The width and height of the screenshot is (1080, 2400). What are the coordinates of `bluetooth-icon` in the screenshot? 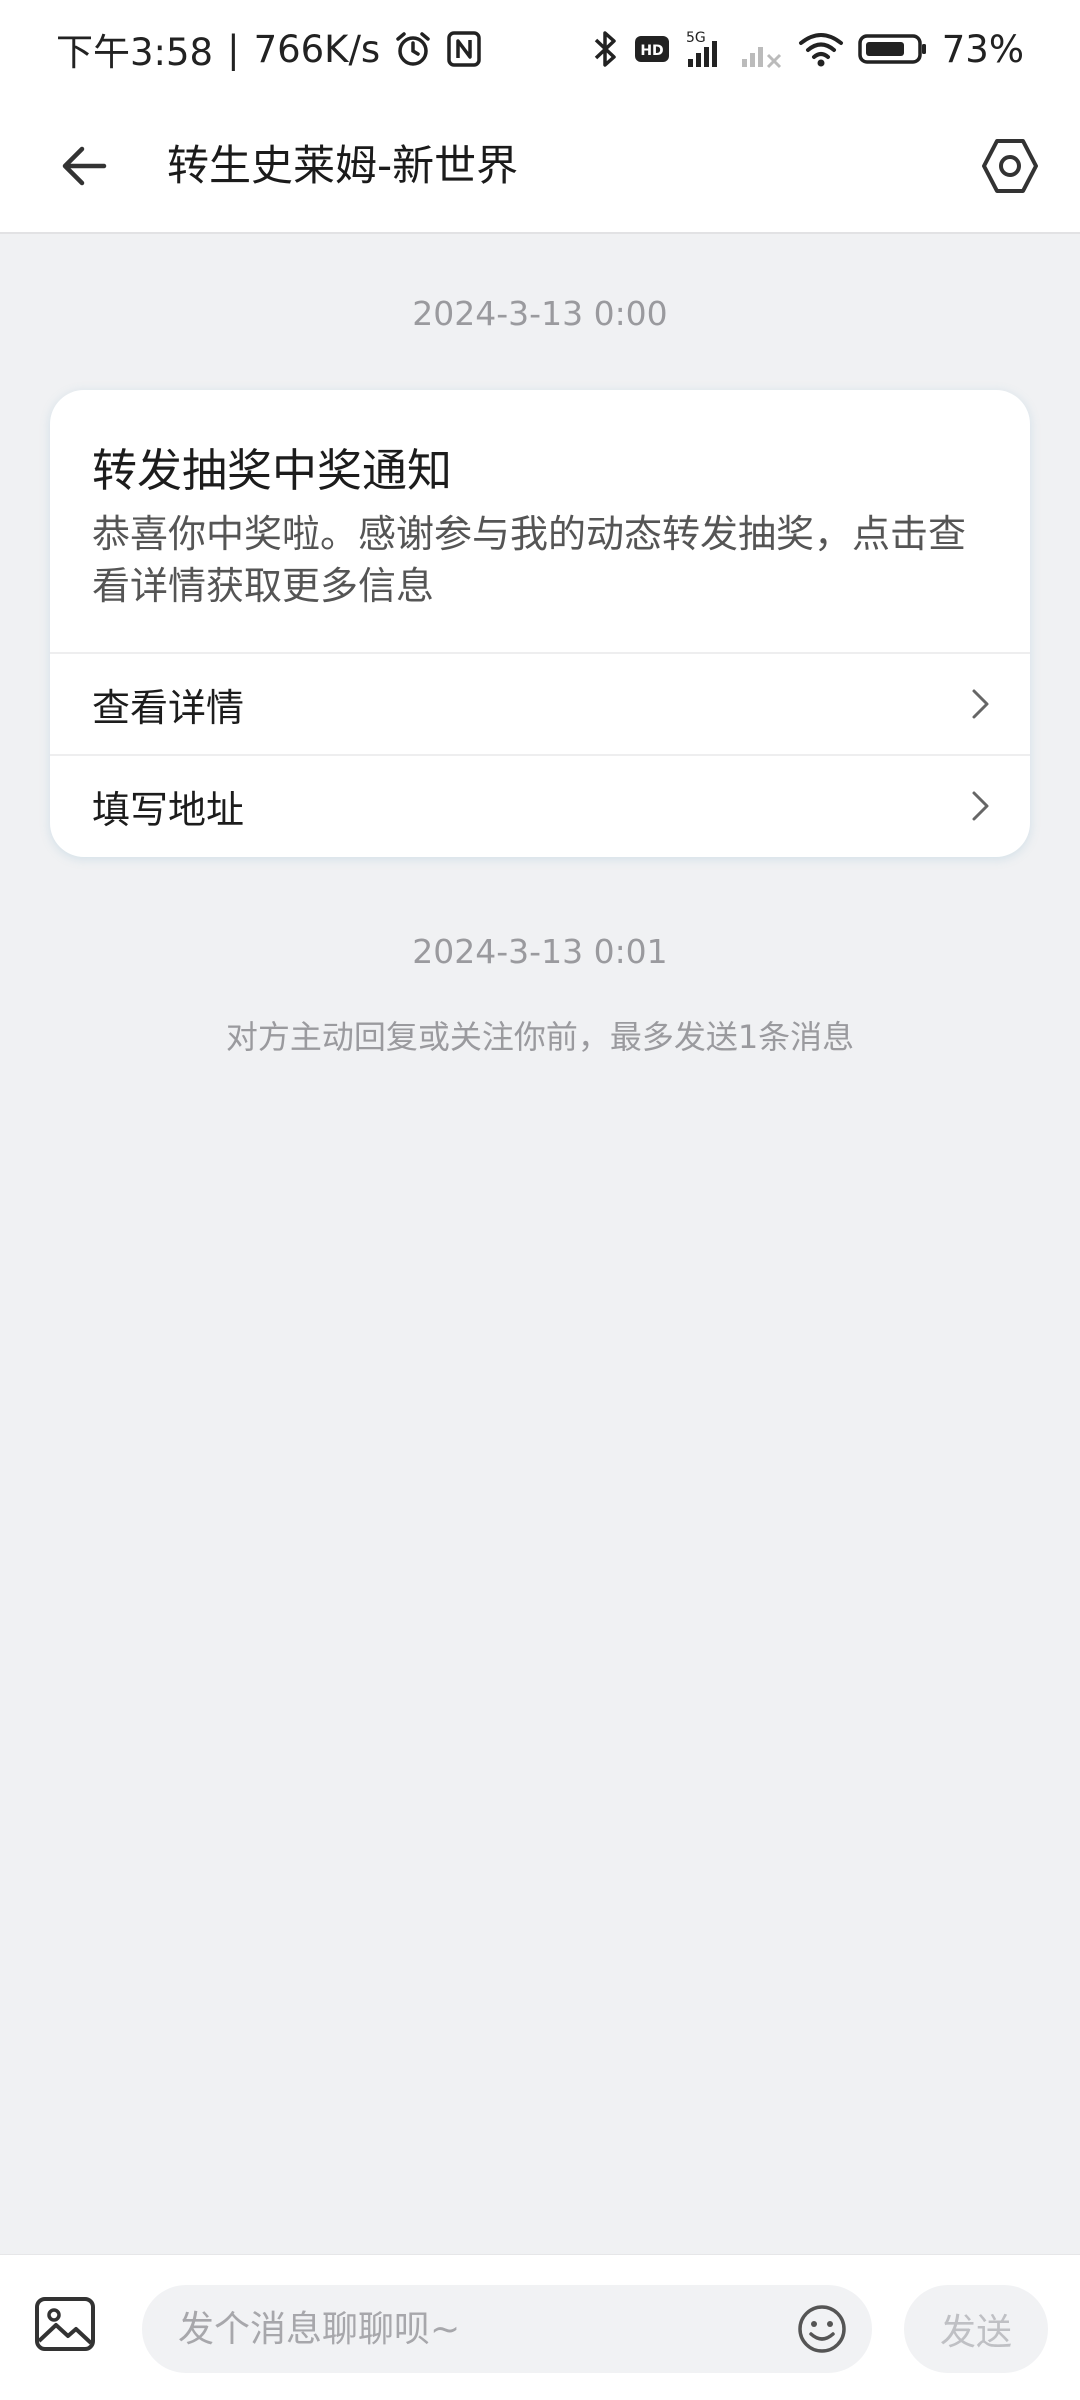 It's located at (605, 49).